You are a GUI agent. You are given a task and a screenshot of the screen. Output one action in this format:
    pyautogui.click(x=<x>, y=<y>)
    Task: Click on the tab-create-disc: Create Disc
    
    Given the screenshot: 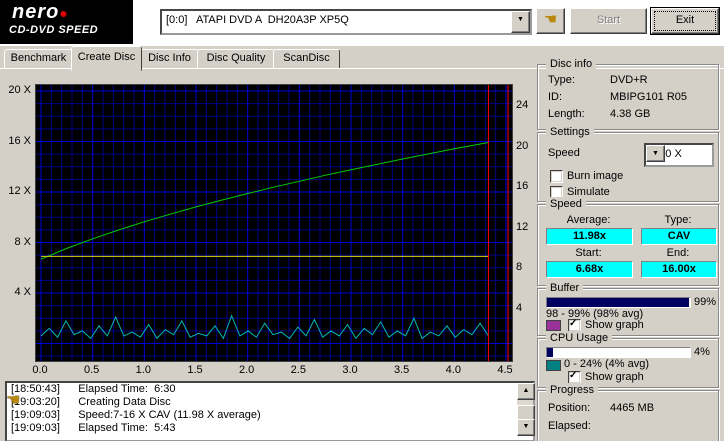 What is the action you would take?
    pyautogui.click(x=106, y=58)
    